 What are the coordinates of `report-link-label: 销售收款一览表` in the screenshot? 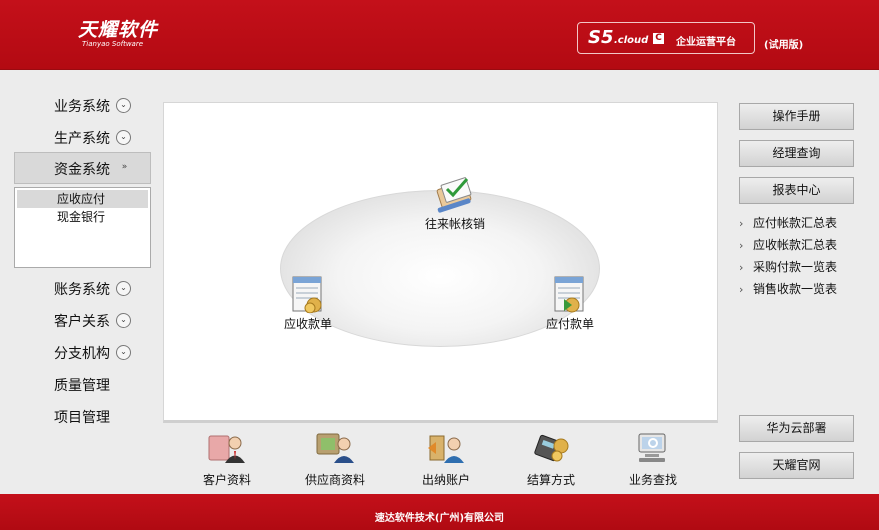 It's located at (795, 289).